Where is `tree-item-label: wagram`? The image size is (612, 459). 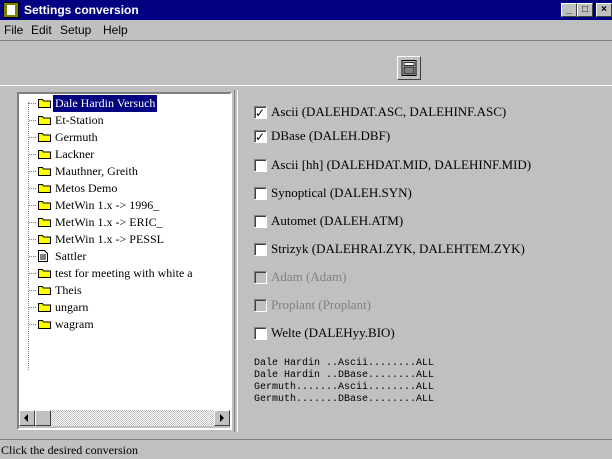
tree-item-label: wagram is located at coordinates (74, 324).